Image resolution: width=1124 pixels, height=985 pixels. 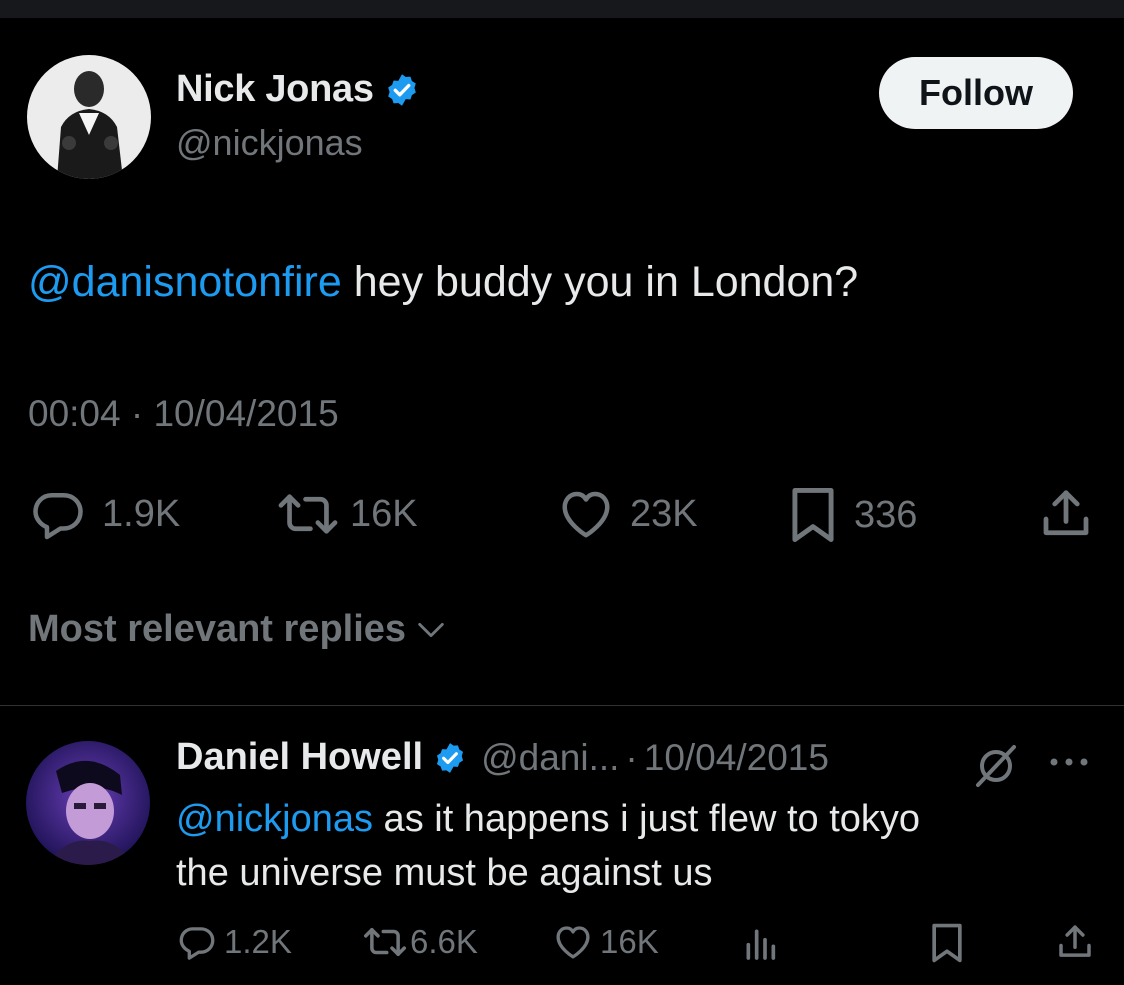 I want to click on reply-author-name: Daniel Howell, so click(x=299, y=757).